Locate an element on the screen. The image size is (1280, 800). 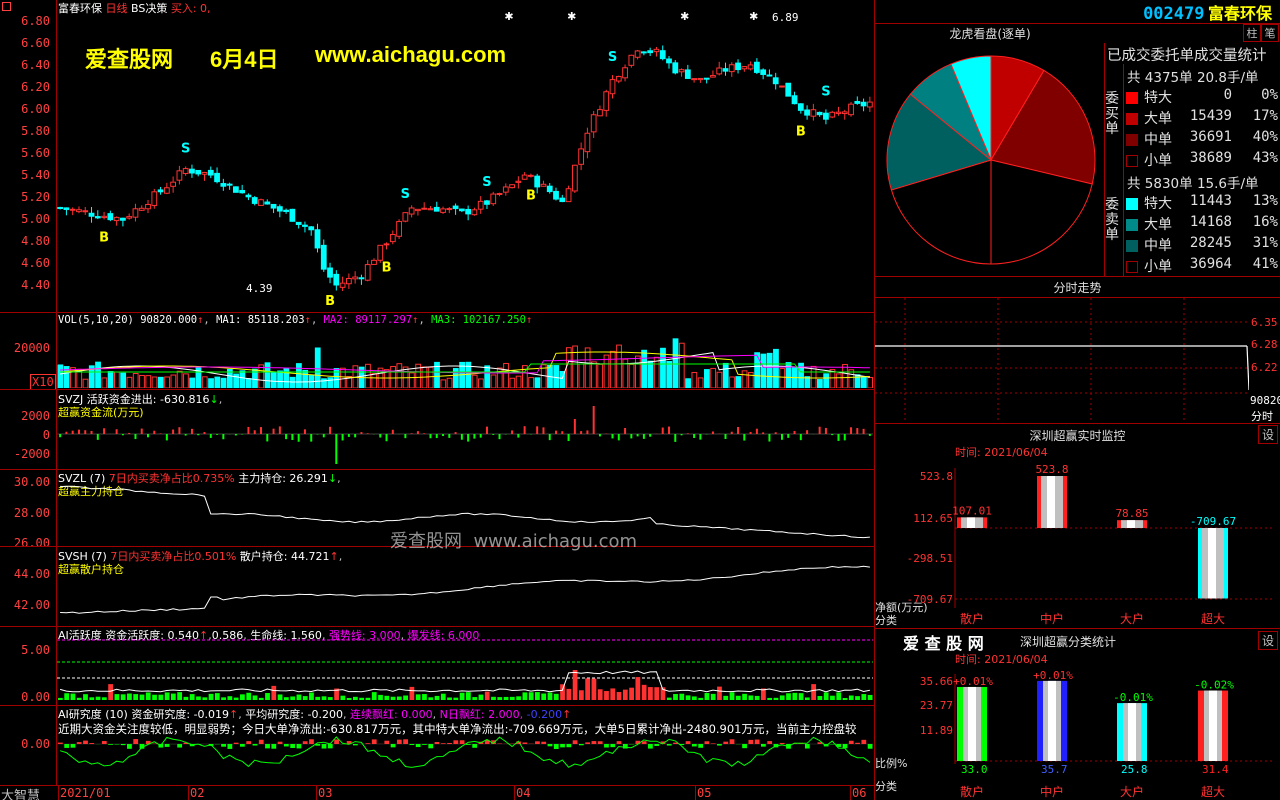
svsh-chart is located at coordinates (465, 590).